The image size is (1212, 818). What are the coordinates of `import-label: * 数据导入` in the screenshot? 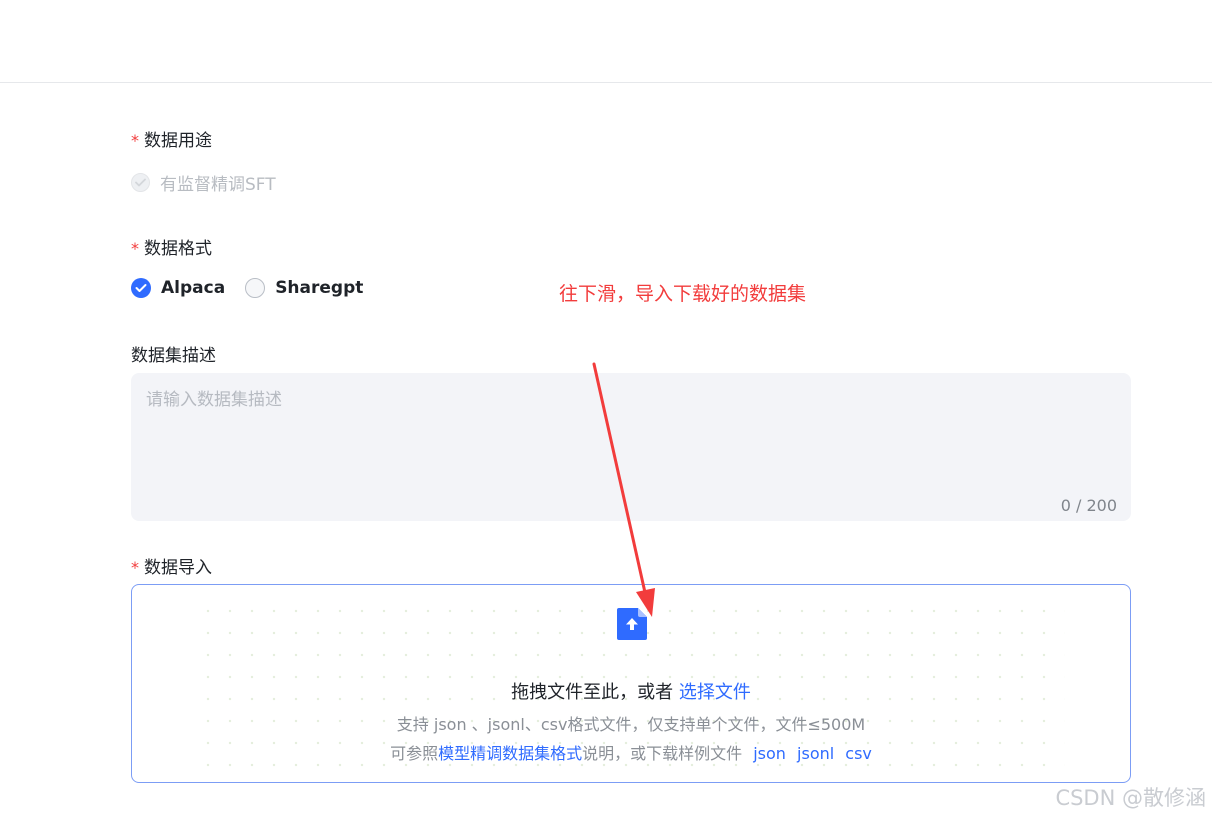 It's located at (171, 565).